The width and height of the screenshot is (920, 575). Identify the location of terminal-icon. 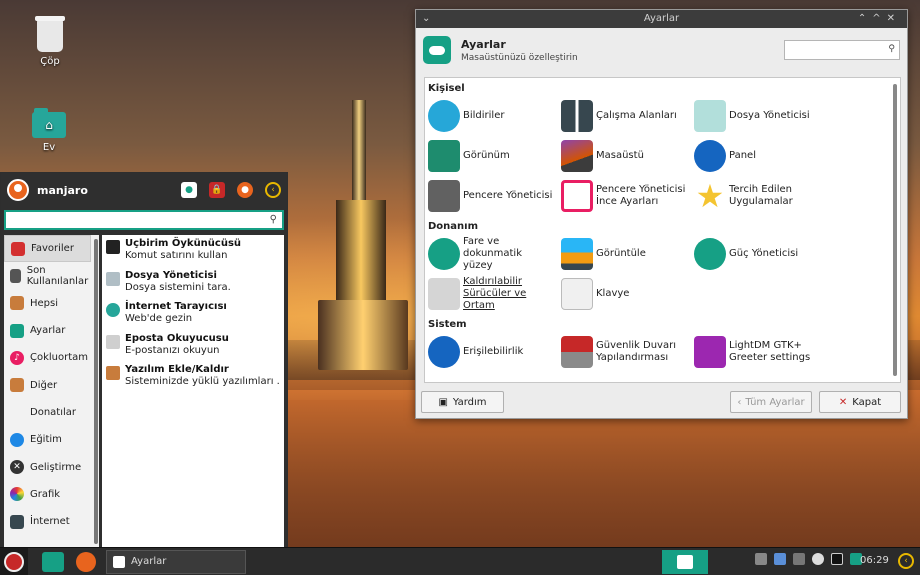
(113, 247).